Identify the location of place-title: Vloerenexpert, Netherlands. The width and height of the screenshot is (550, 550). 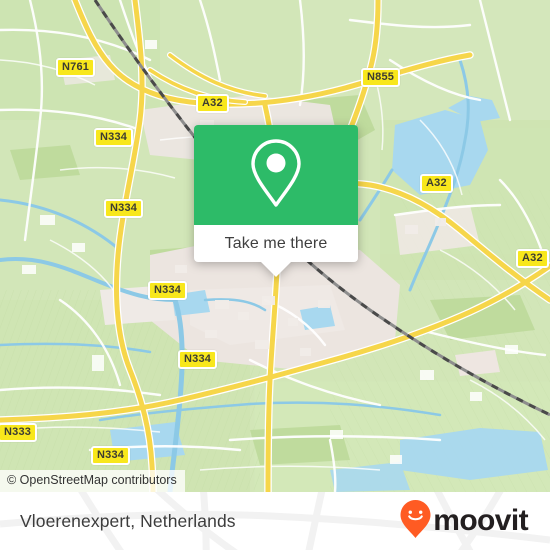
(128, 520).